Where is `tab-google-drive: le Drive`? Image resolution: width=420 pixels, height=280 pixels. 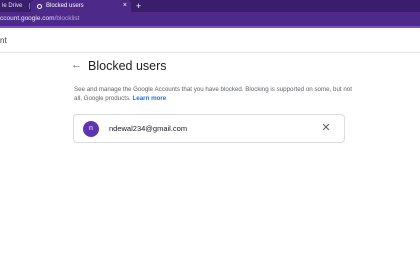 tab-google-drive: le Drive is located at coordinates (14, 6).